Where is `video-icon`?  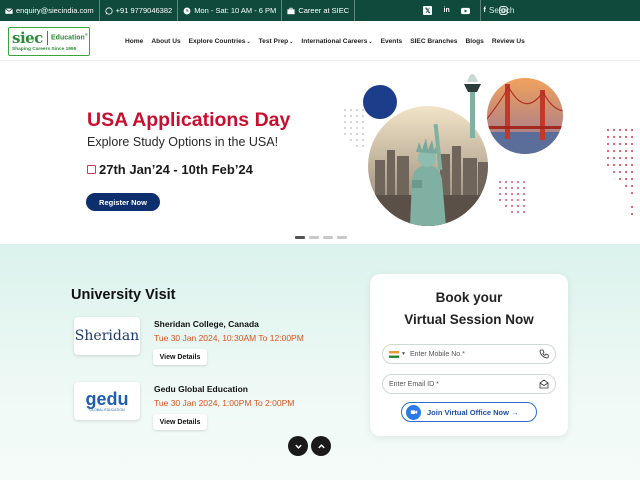 video-icon is located at coordinates (413, 412).